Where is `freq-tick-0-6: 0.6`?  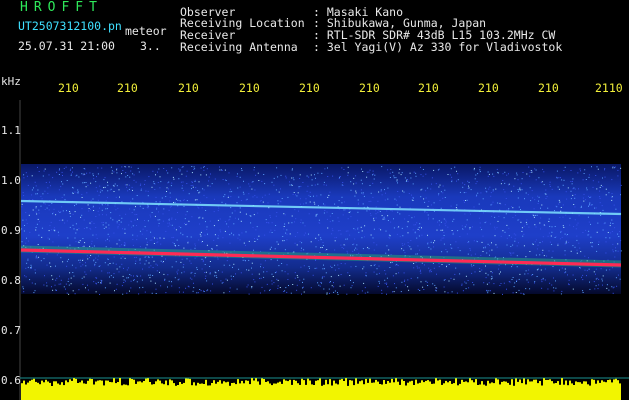
freq-tick-0-6: 0.6 is located at coordinates (11, 380).